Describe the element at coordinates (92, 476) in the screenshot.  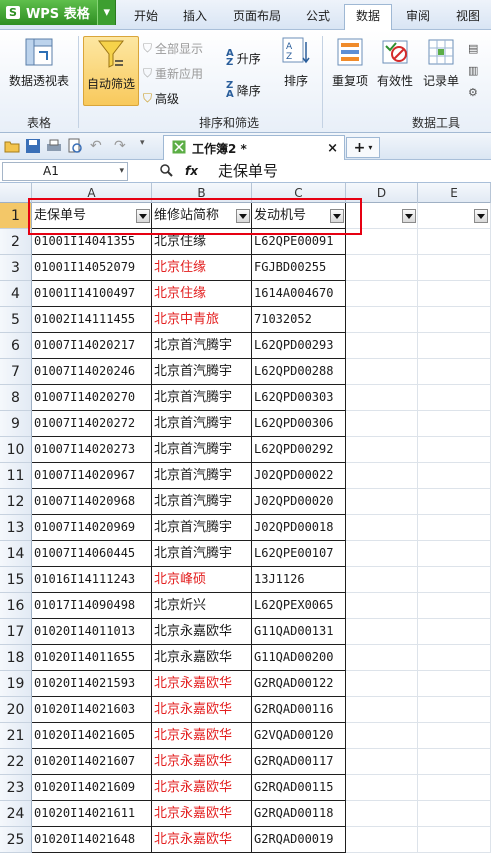
I see `cell-order-no: 01007I14020967` at that location.